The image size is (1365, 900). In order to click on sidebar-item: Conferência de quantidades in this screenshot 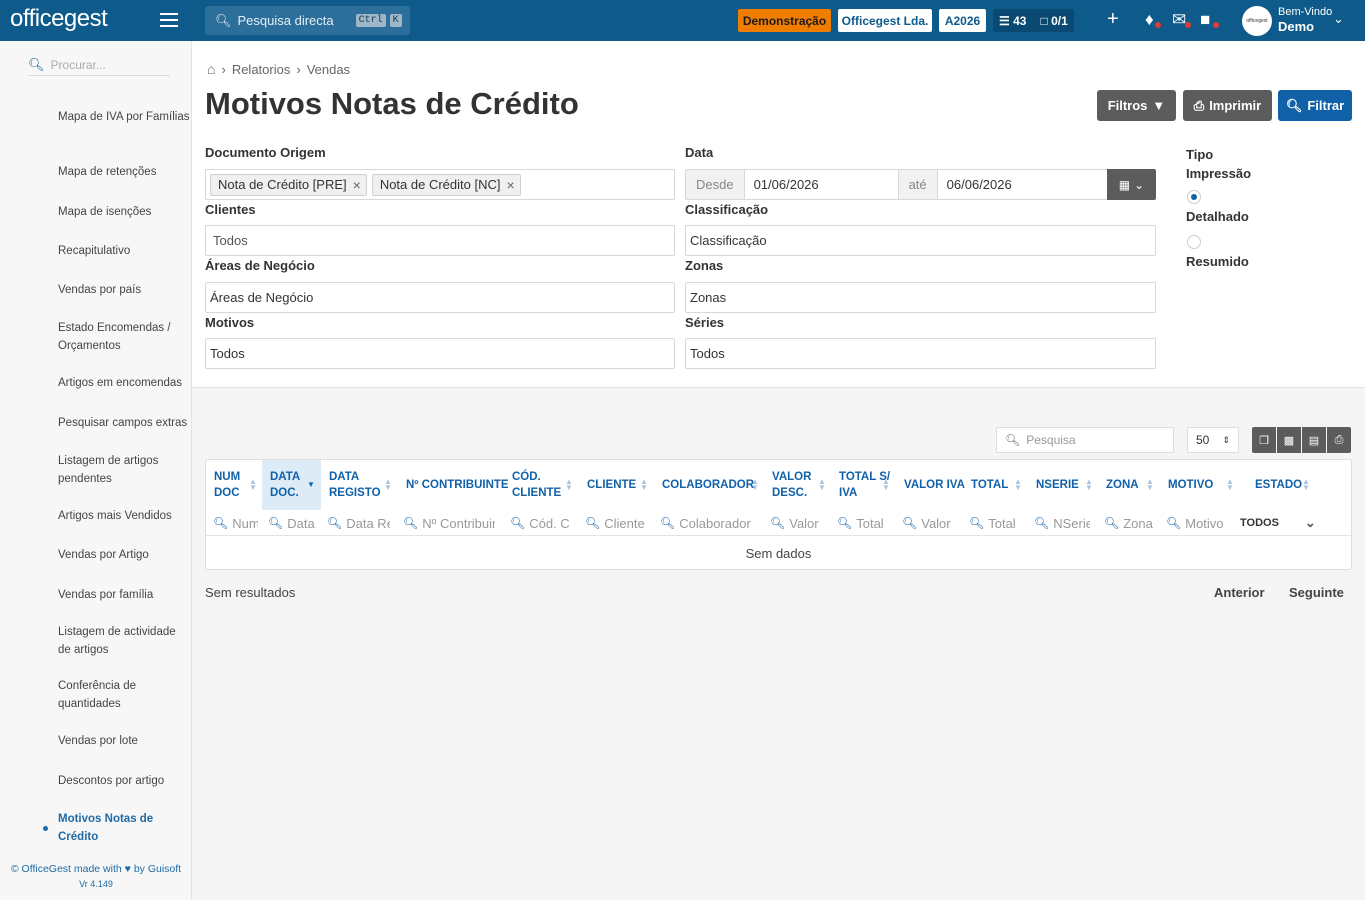, I will do `click(124, 695)`.